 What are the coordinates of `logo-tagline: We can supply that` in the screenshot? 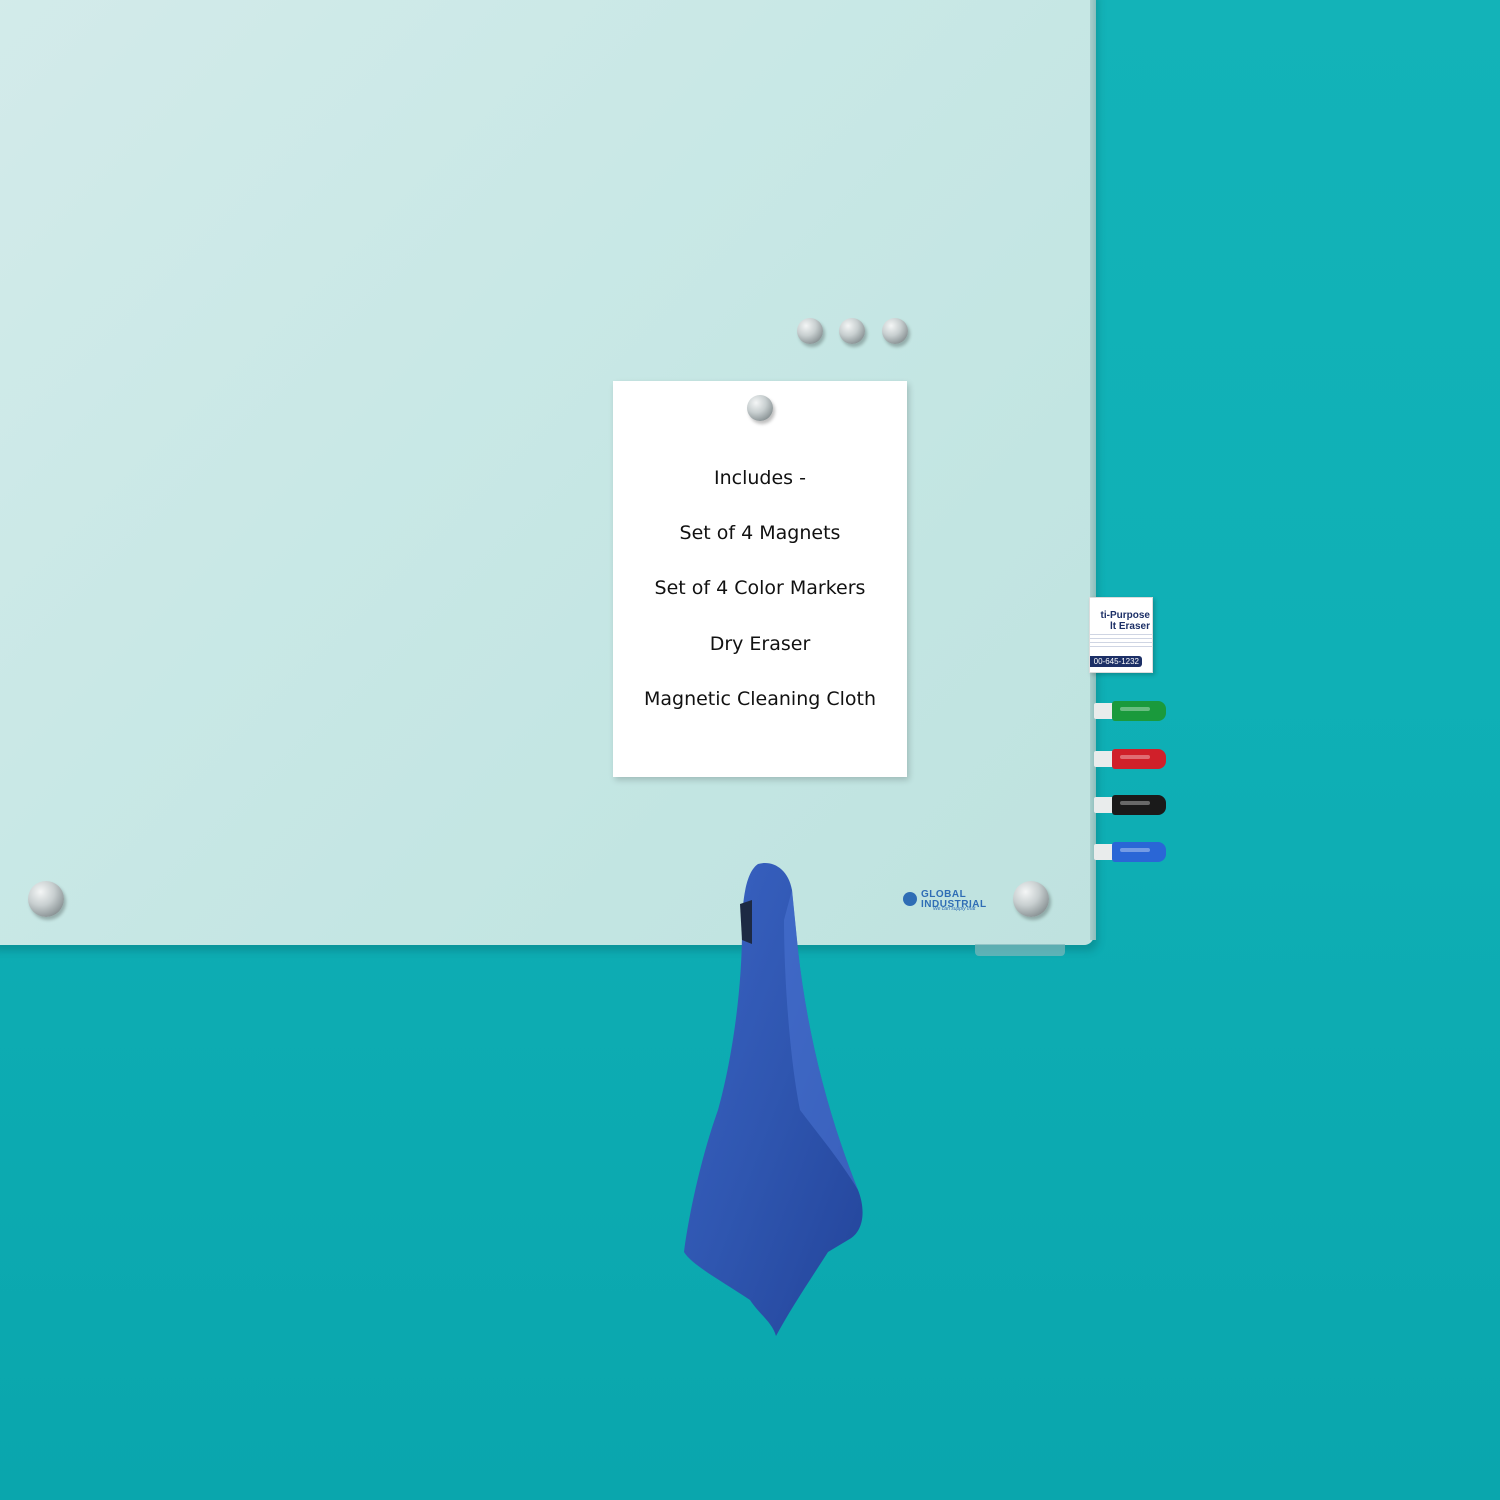 It's located at (954, 909).